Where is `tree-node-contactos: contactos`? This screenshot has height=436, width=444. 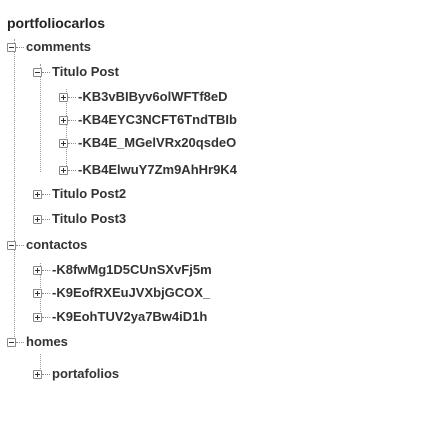 tree-node-contactos: contactos is located at coordinates (47, 245).